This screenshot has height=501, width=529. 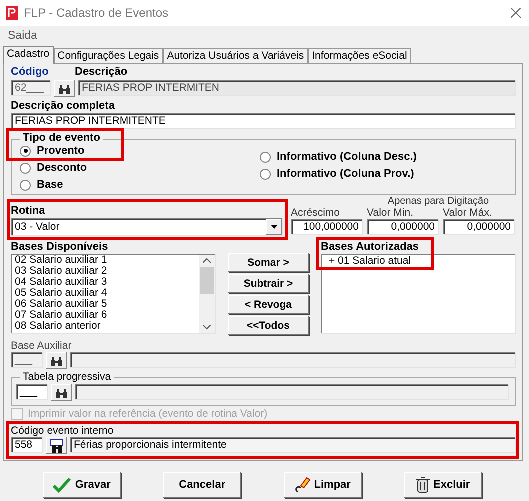 I want to click on menu-item: Saida, so click(x=23, y=36).